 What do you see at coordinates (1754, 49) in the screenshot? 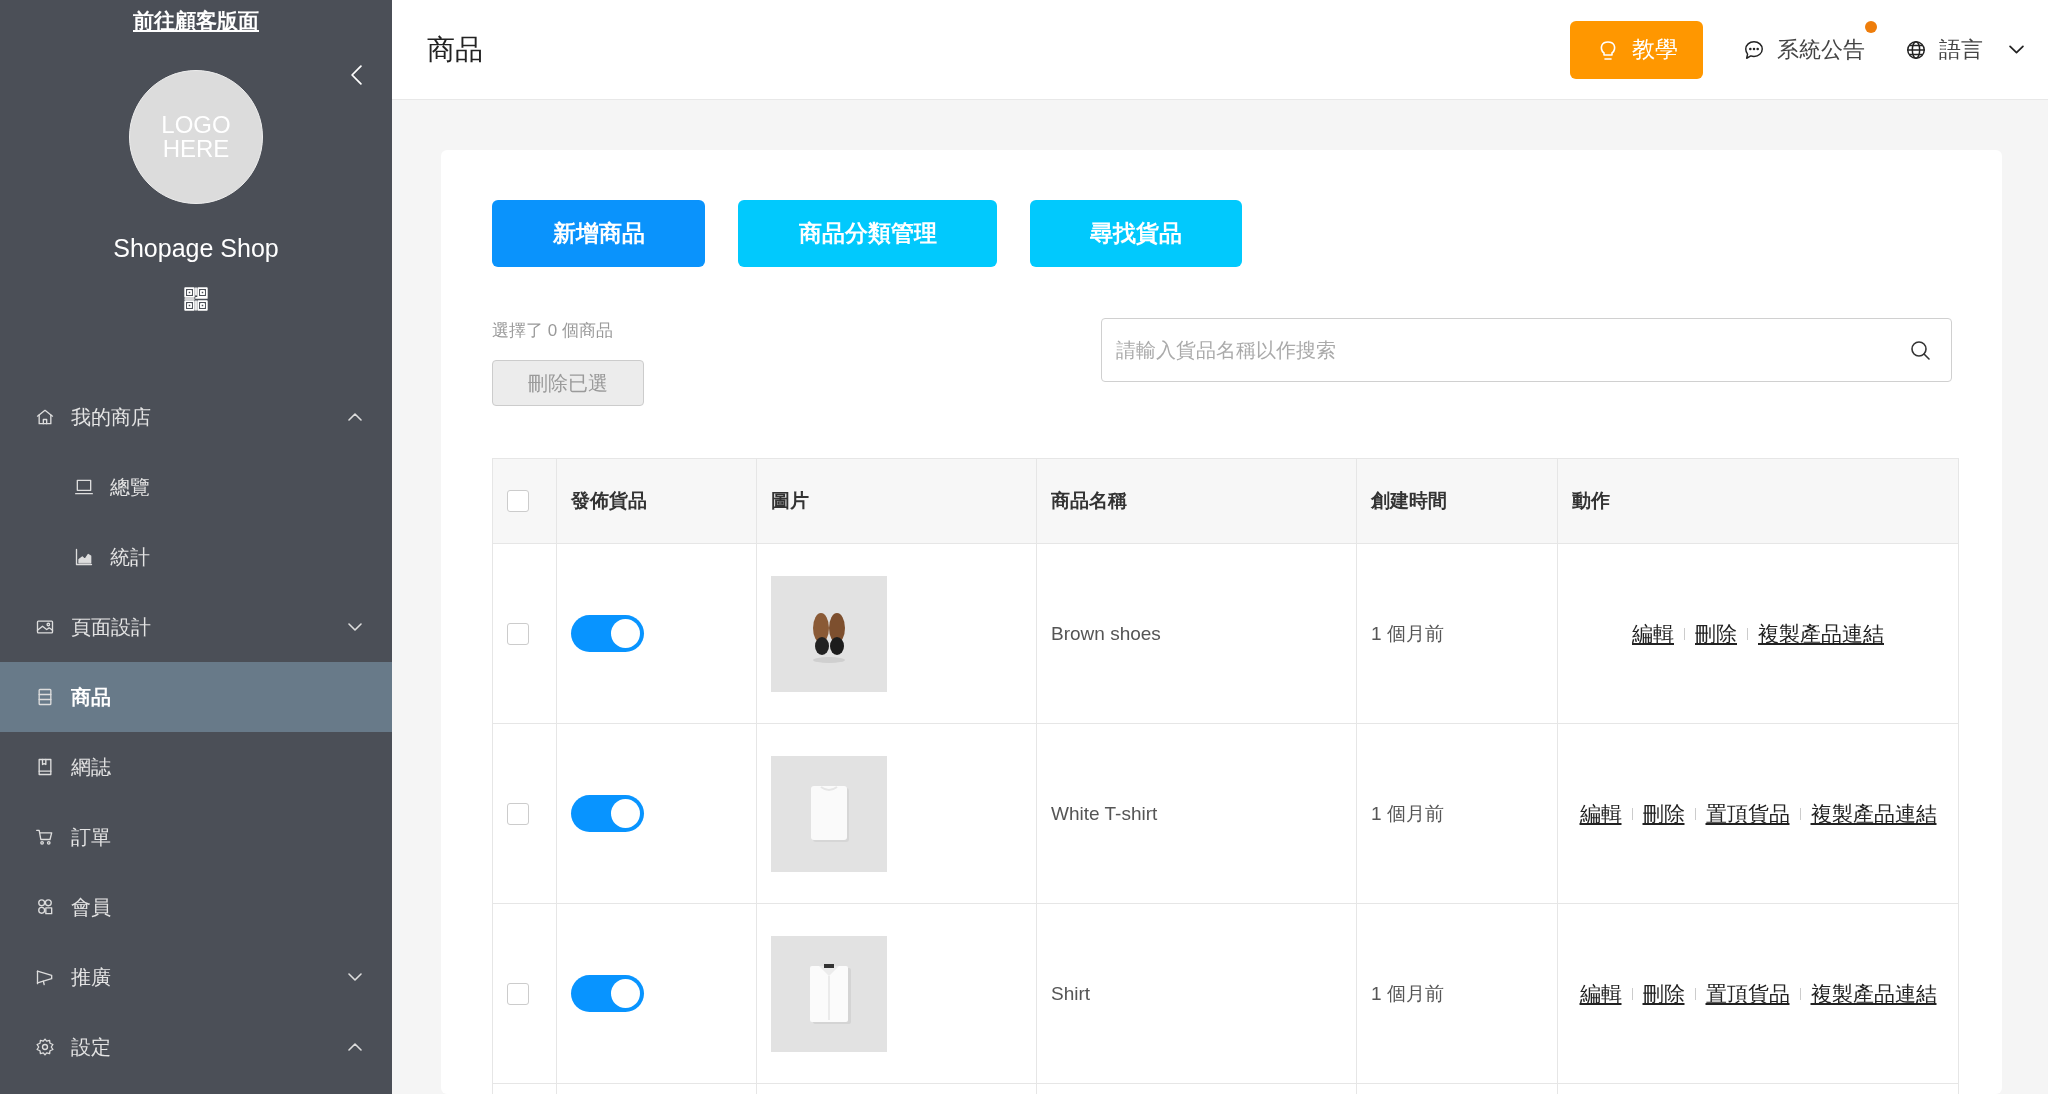
I see `chat-bubble-icon` at bounding box center [1754, 49].